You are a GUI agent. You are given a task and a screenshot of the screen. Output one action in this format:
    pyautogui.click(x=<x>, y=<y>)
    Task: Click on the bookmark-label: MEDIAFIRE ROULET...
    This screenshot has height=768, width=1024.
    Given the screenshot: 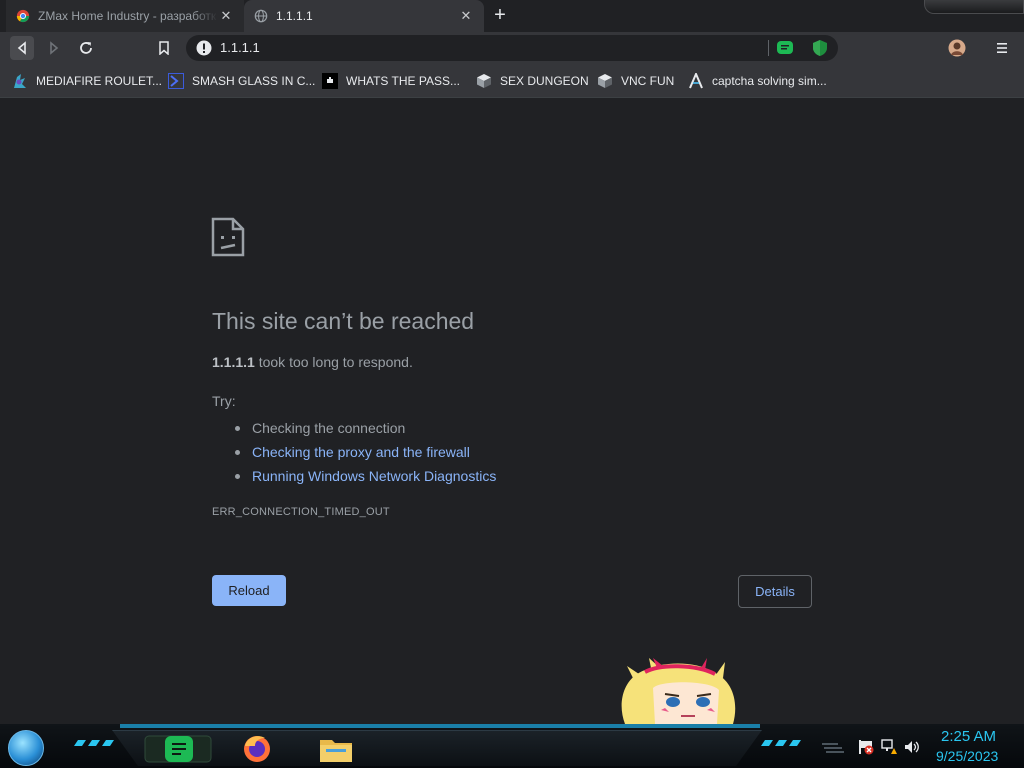 What is the action you would take?
    pyautogui.click(x=99, y=81)
    